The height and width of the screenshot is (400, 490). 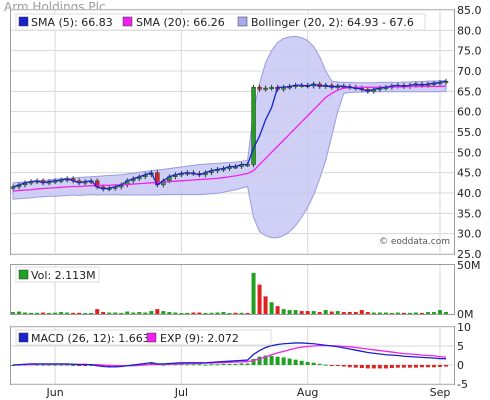 What do you see at coordinates (181, 392) in the screenshot?
I see `x-tick-label: Jul` at bounding box center [181, 392].